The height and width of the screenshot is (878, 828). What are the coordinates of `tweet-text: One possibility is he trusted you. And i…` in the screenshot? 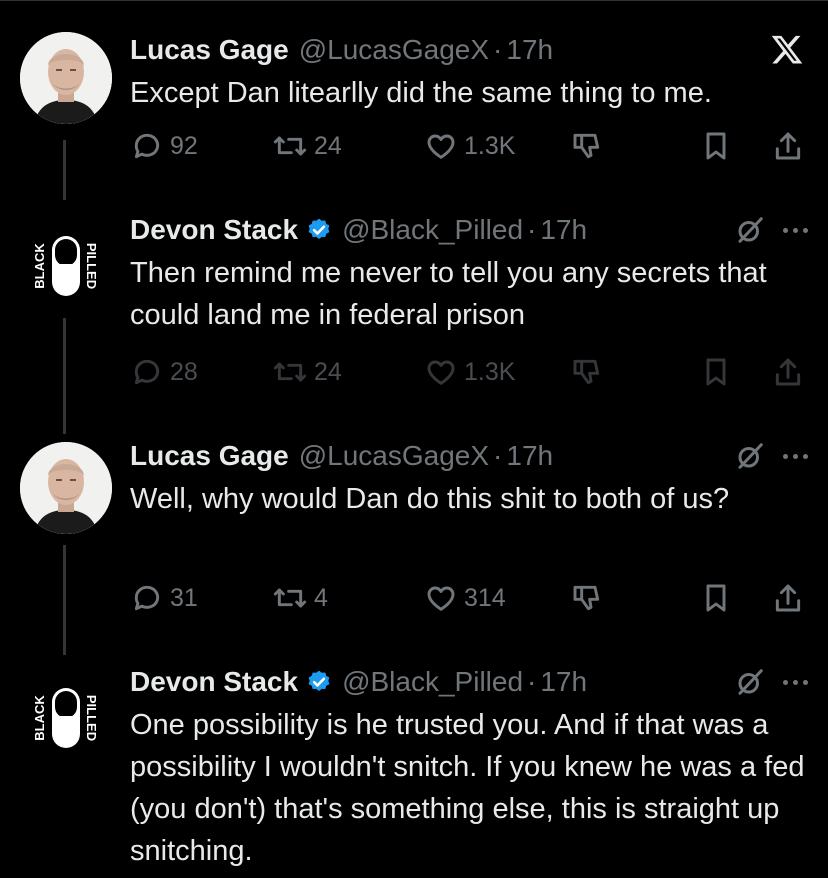 It's located at (467, 788).